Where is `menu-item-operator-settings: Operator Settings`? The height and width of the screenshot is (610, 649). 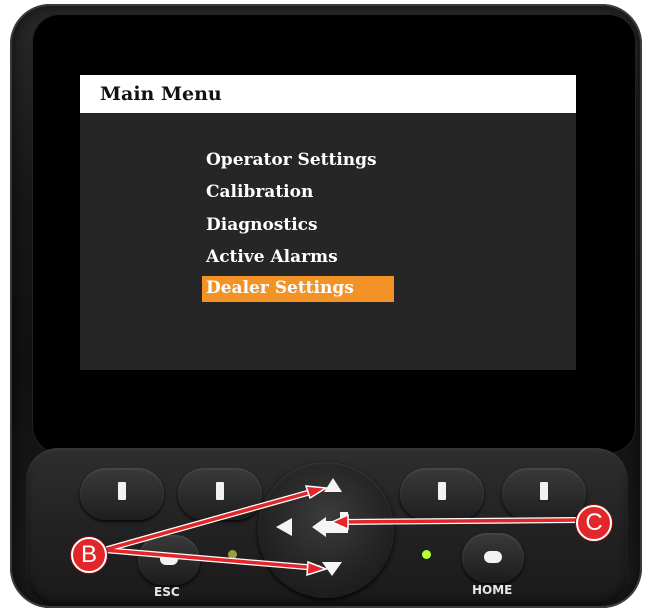 menu-item-operator-settings: Operator Settings is located at coordinates (293, 161).